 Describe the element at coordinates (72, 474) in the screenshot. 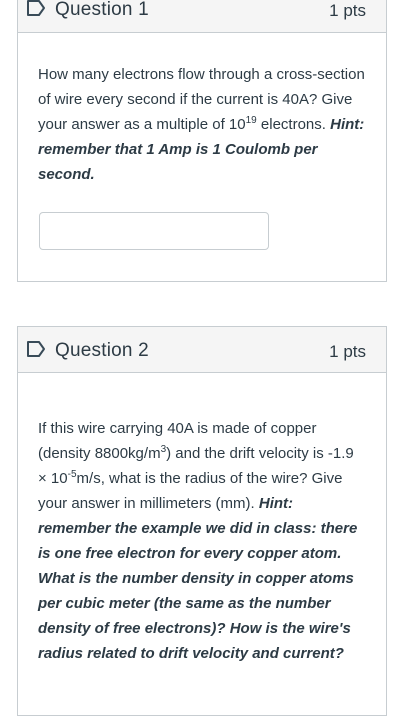

I see `exponent: -5` at that location.